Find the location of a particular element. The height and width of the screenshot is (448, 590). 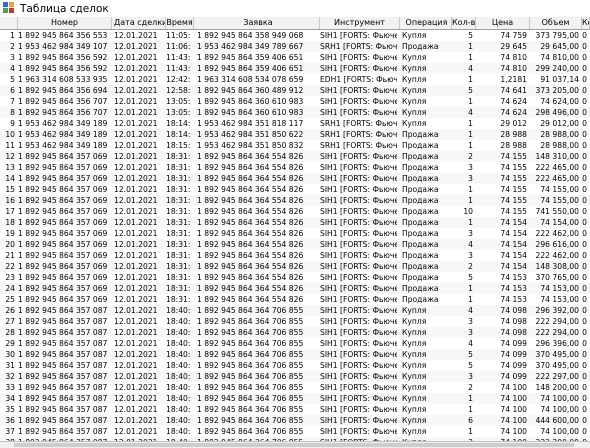

cell-order: 1 892 945 864 364 706 855 is located at coordinates (250, 420).